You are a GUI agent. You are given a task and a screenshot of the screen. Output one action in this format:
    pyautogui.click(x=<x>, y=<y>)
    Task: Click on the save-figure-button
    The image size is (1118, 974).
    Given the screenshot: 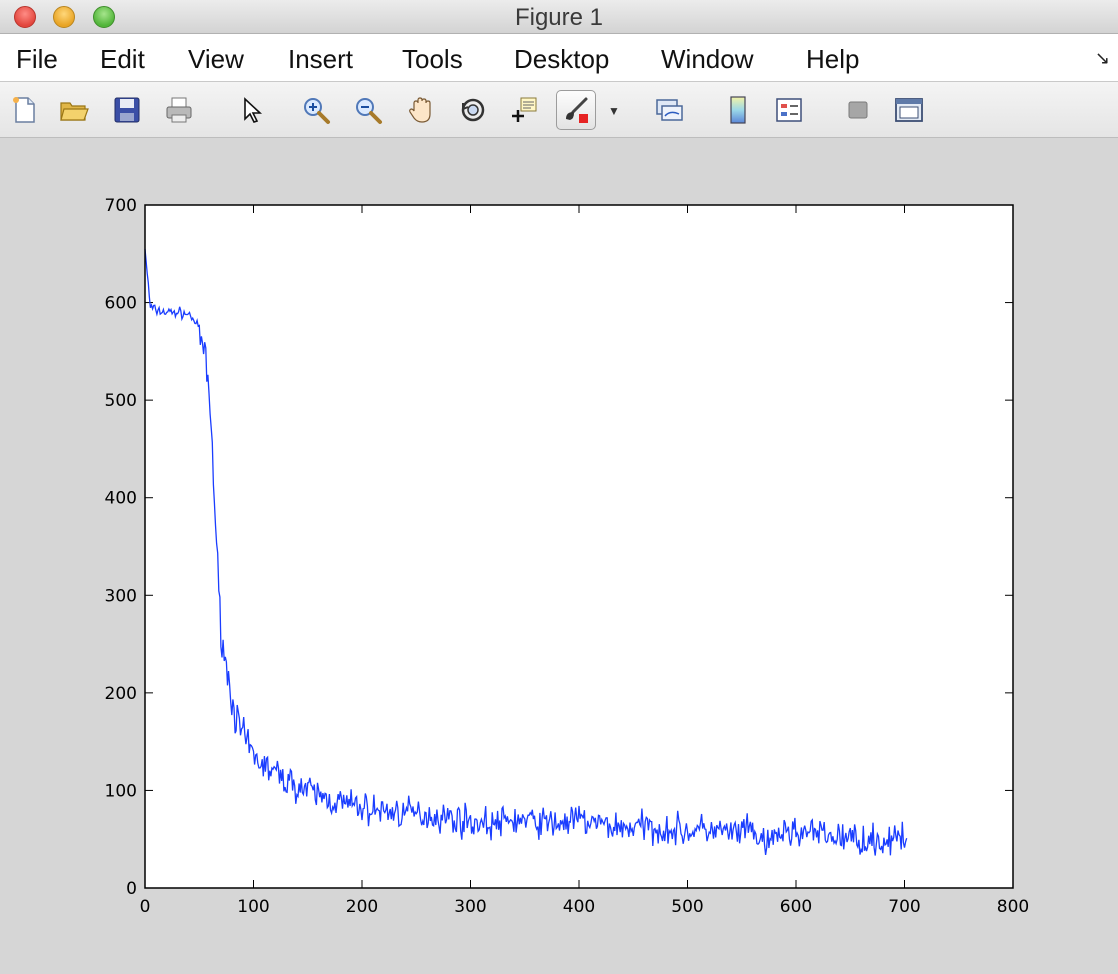 What is the action you would take?
    pyautogui.click(x=127, y=110)
    